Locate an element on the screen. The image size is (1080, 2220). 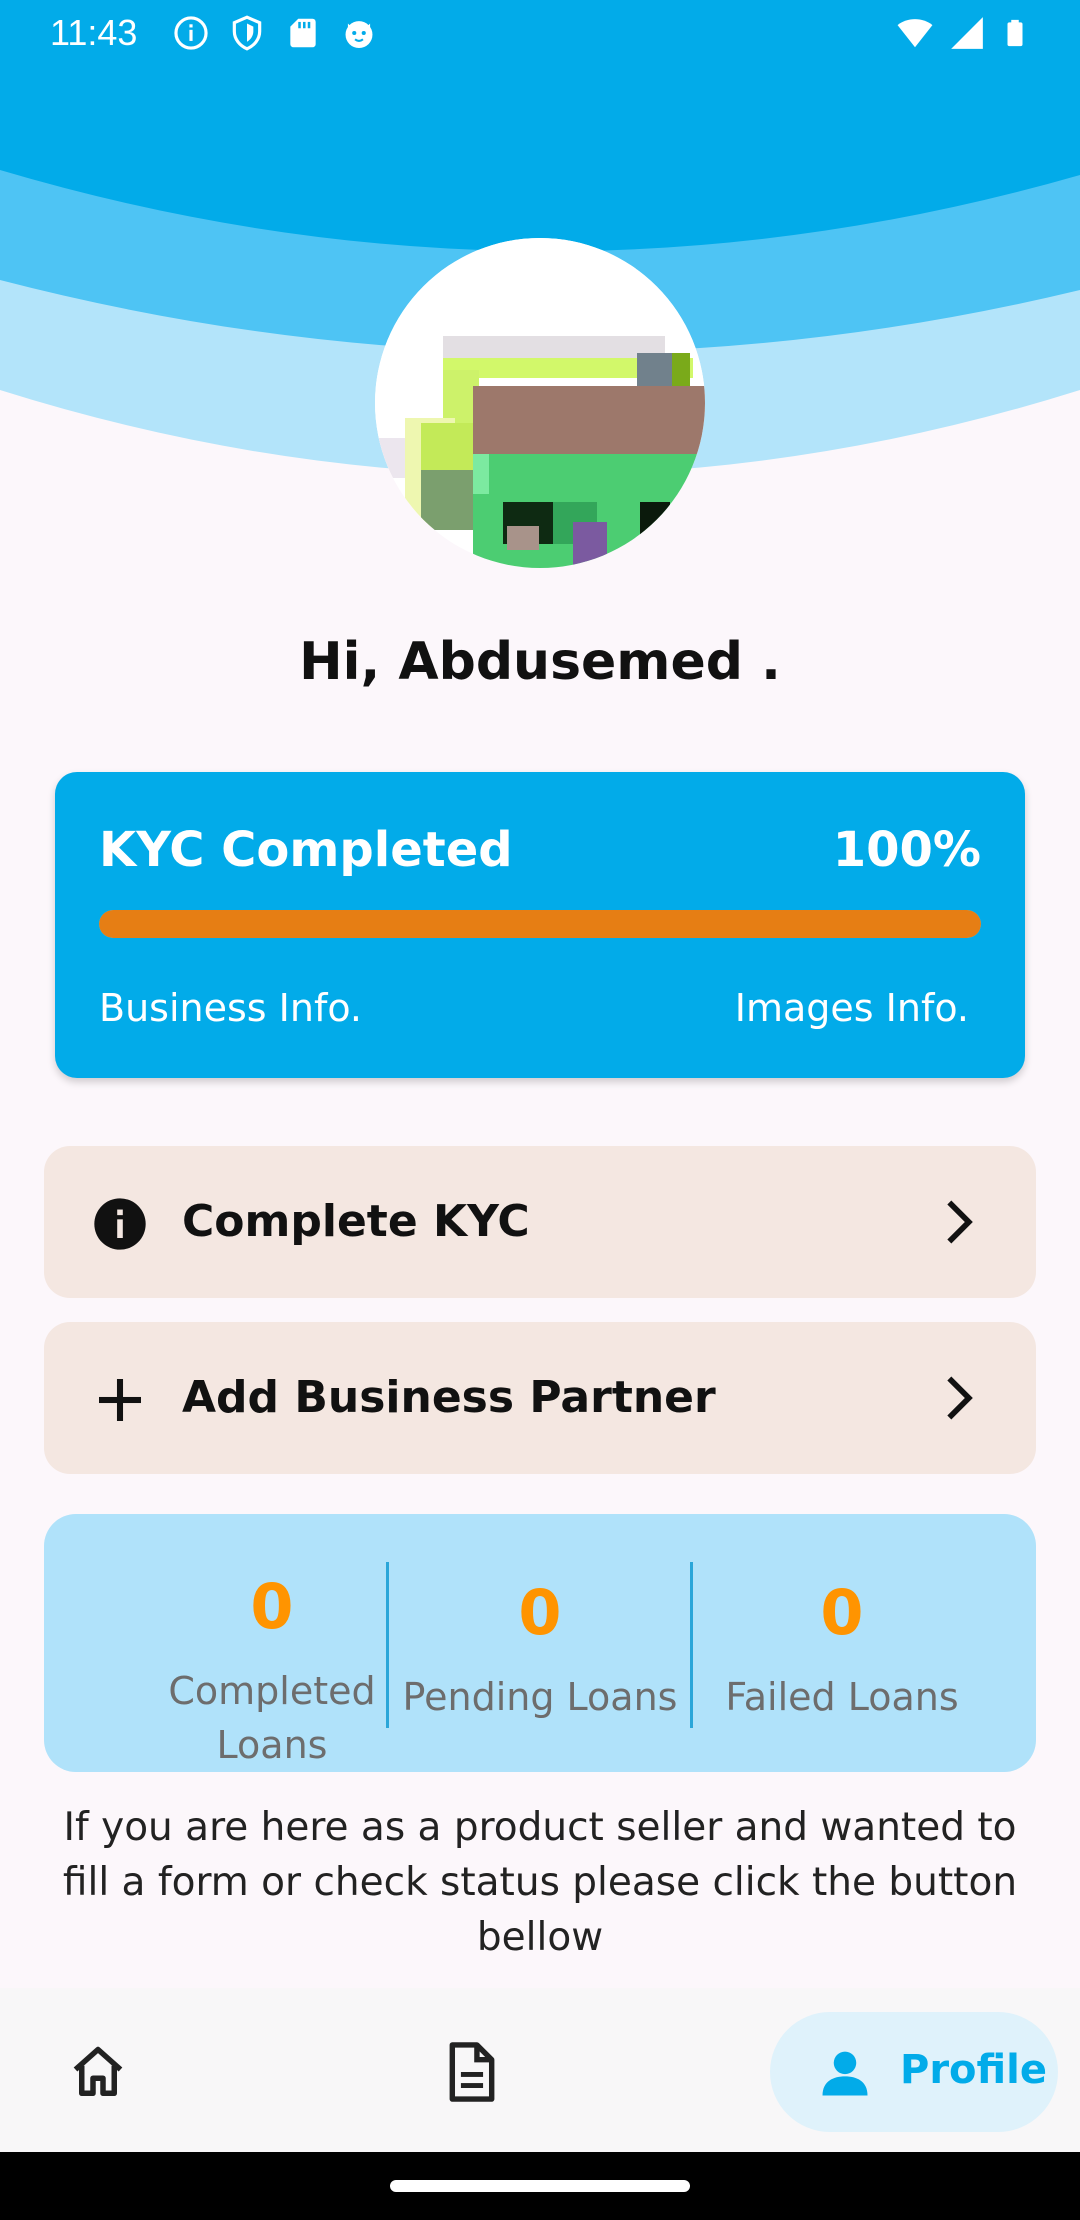
avatar is located at coordinates (540, 403).